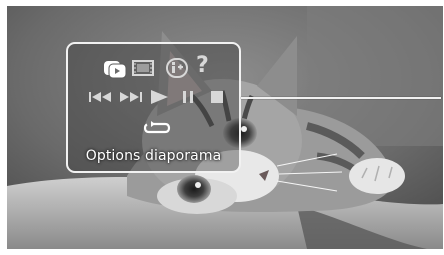  Describe the element at coordinates (143, 68) in the screenshot. I see `film-strip-icon` at that location.